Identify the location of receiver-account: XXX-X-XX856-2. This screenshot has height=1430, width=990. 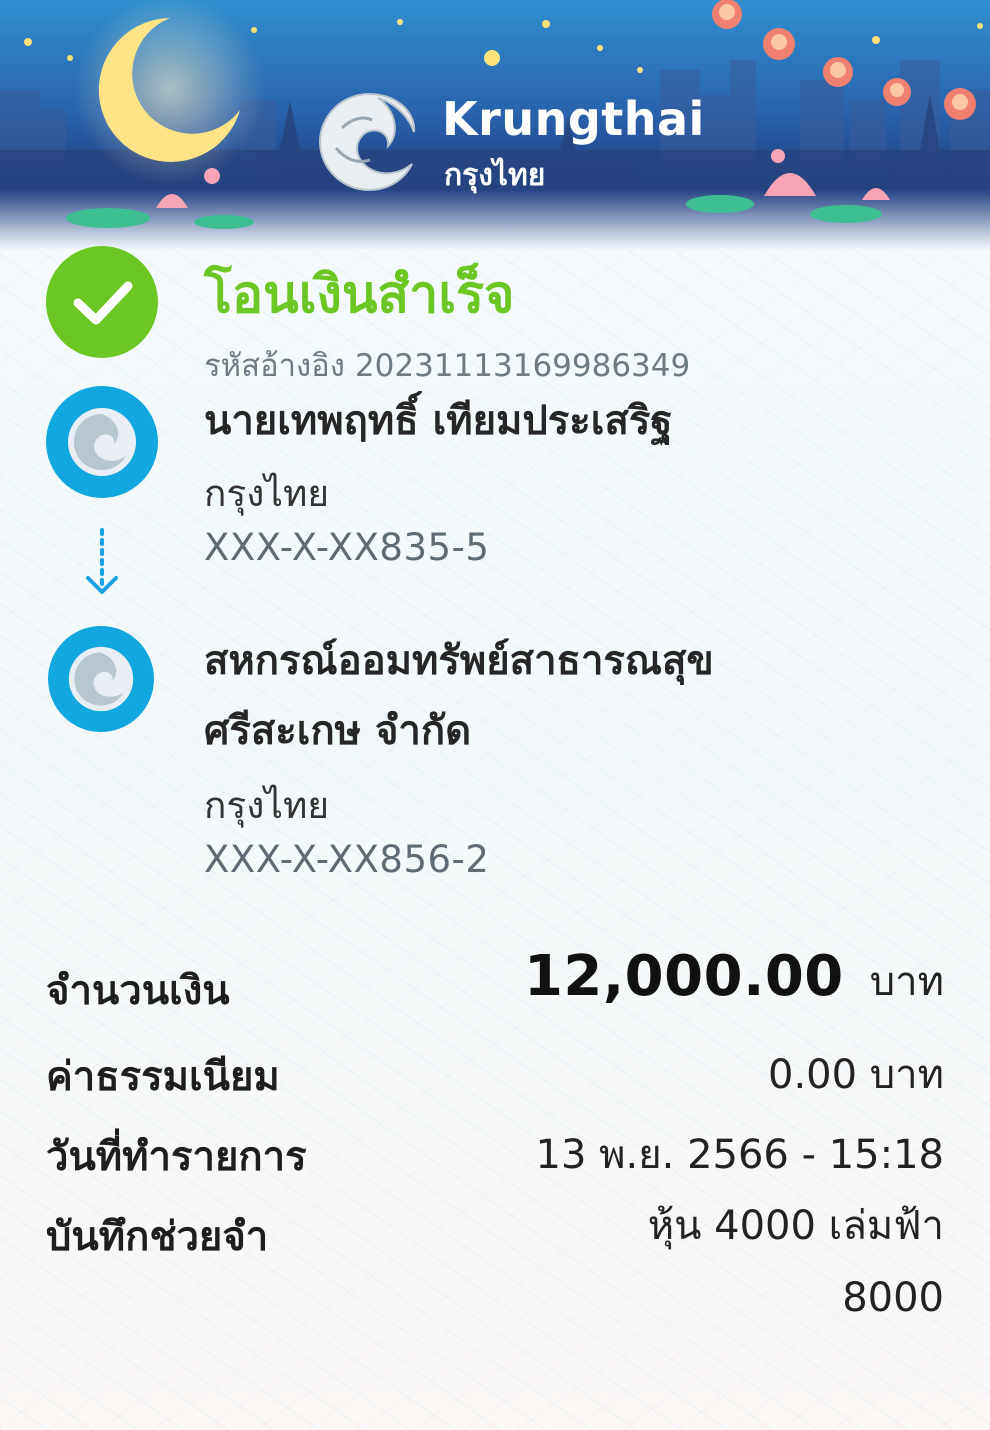
(347, 859).